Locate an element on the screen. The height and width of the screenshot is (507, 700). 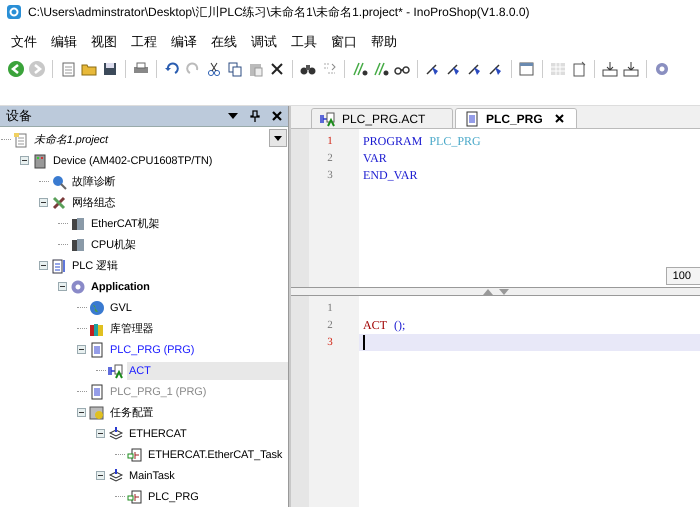
task-config-icon is located at coordinates (97, 412).